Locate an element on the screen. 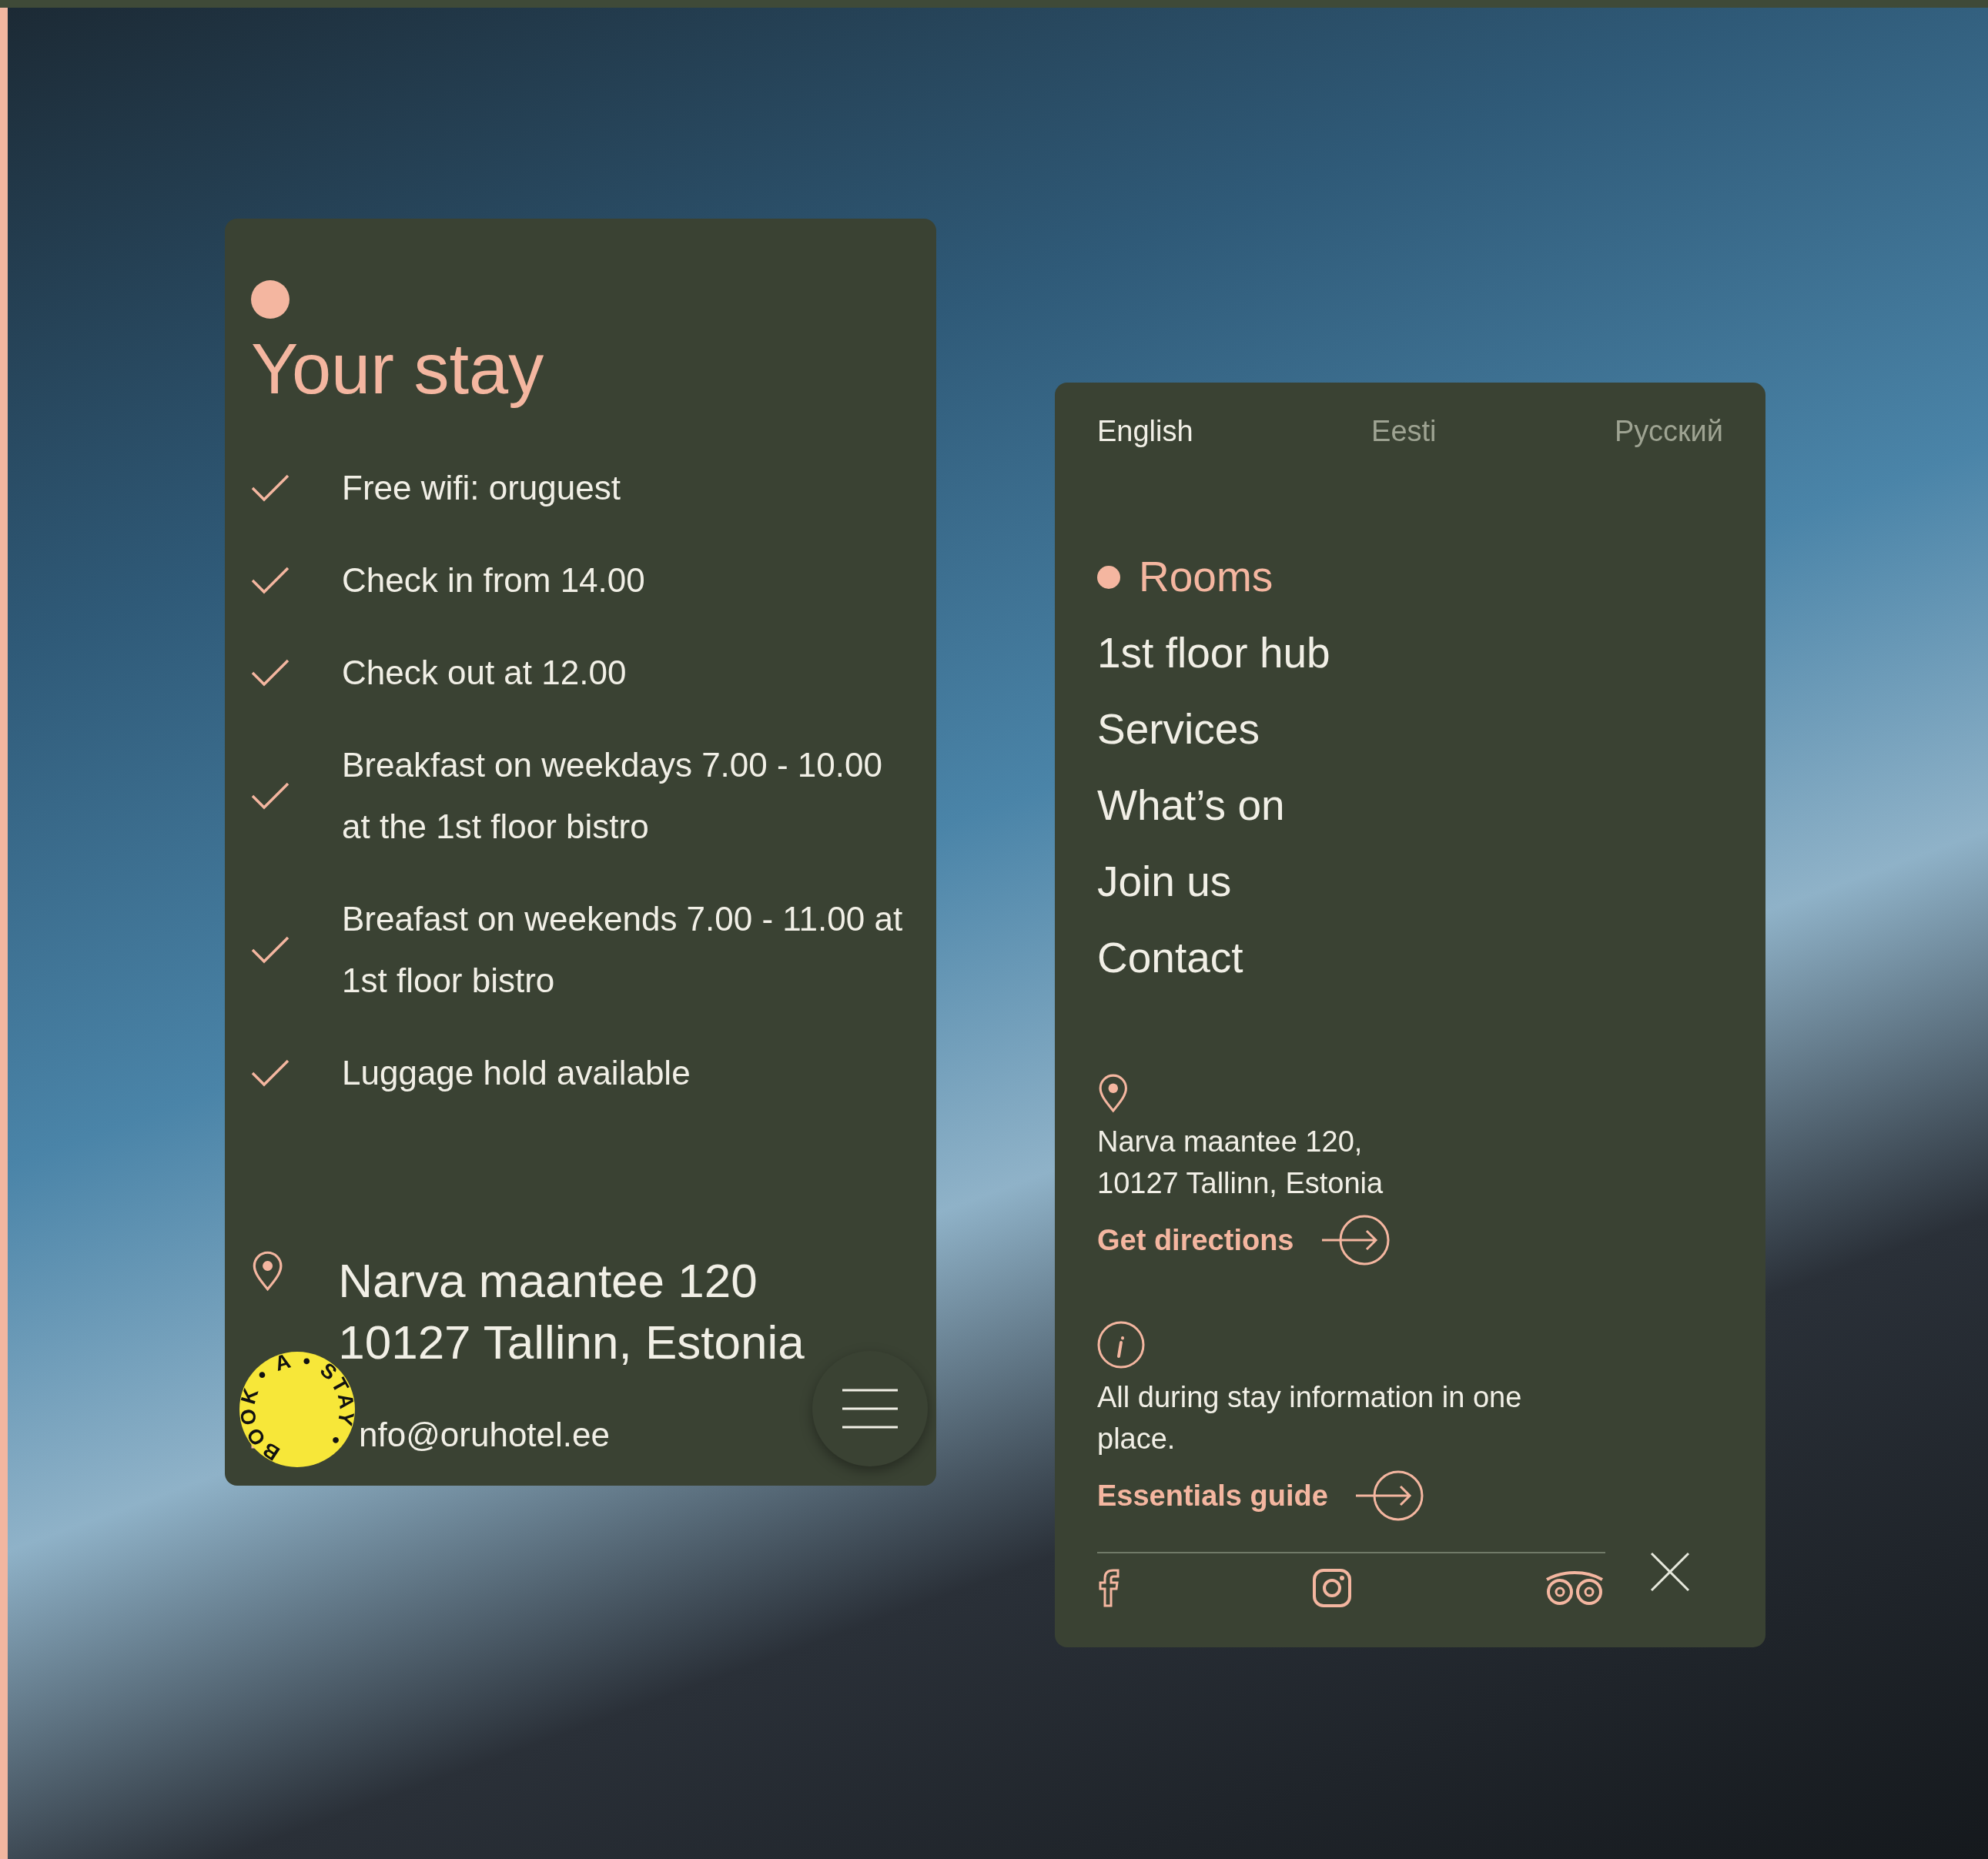 This screenshot has width=1988, height=1859. pin-icon is located at coordinates (1113, 1093).